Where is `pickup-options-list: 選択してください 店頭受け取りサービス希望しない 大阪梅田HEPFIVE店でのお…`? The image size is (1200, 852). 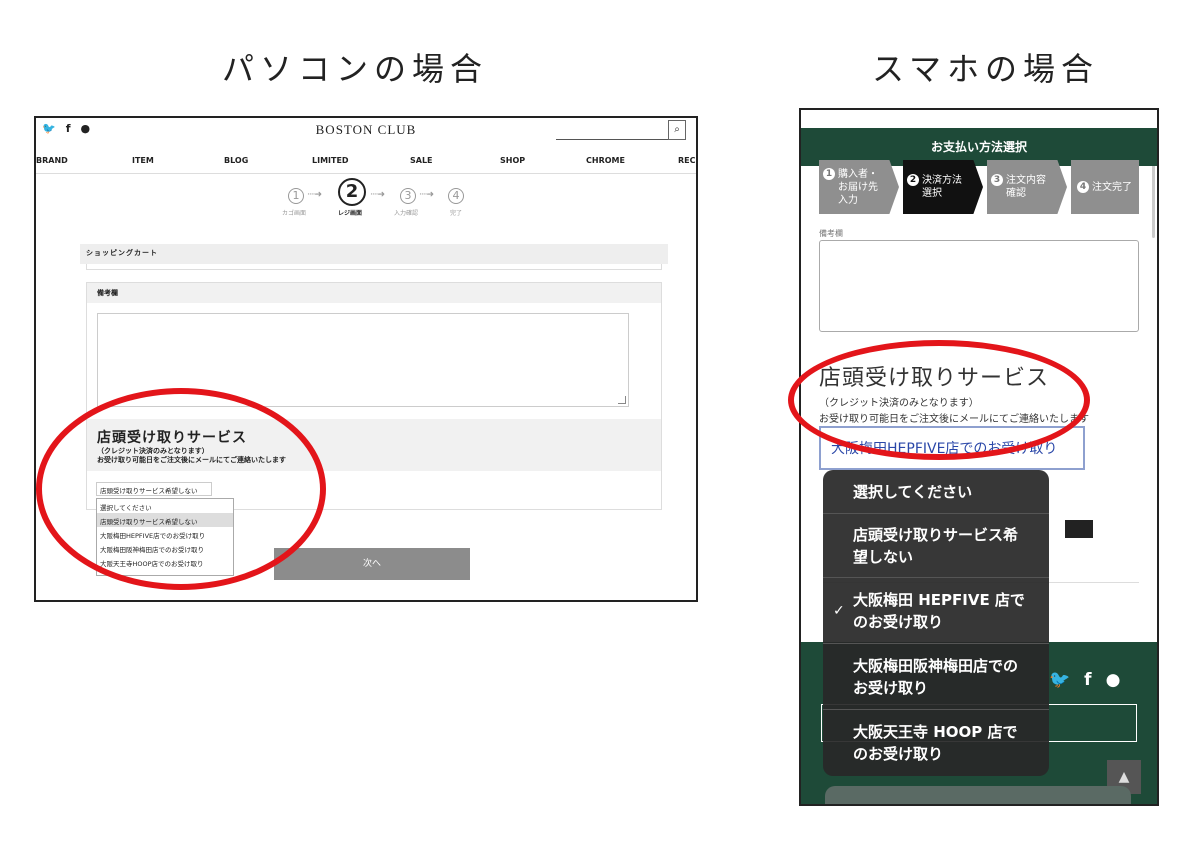 pickup-options-list: 選択してください 店頭受け取りサービス希望しない 大阪梅田HEPFIVE店でのお… is located at coordinates (165, 537).